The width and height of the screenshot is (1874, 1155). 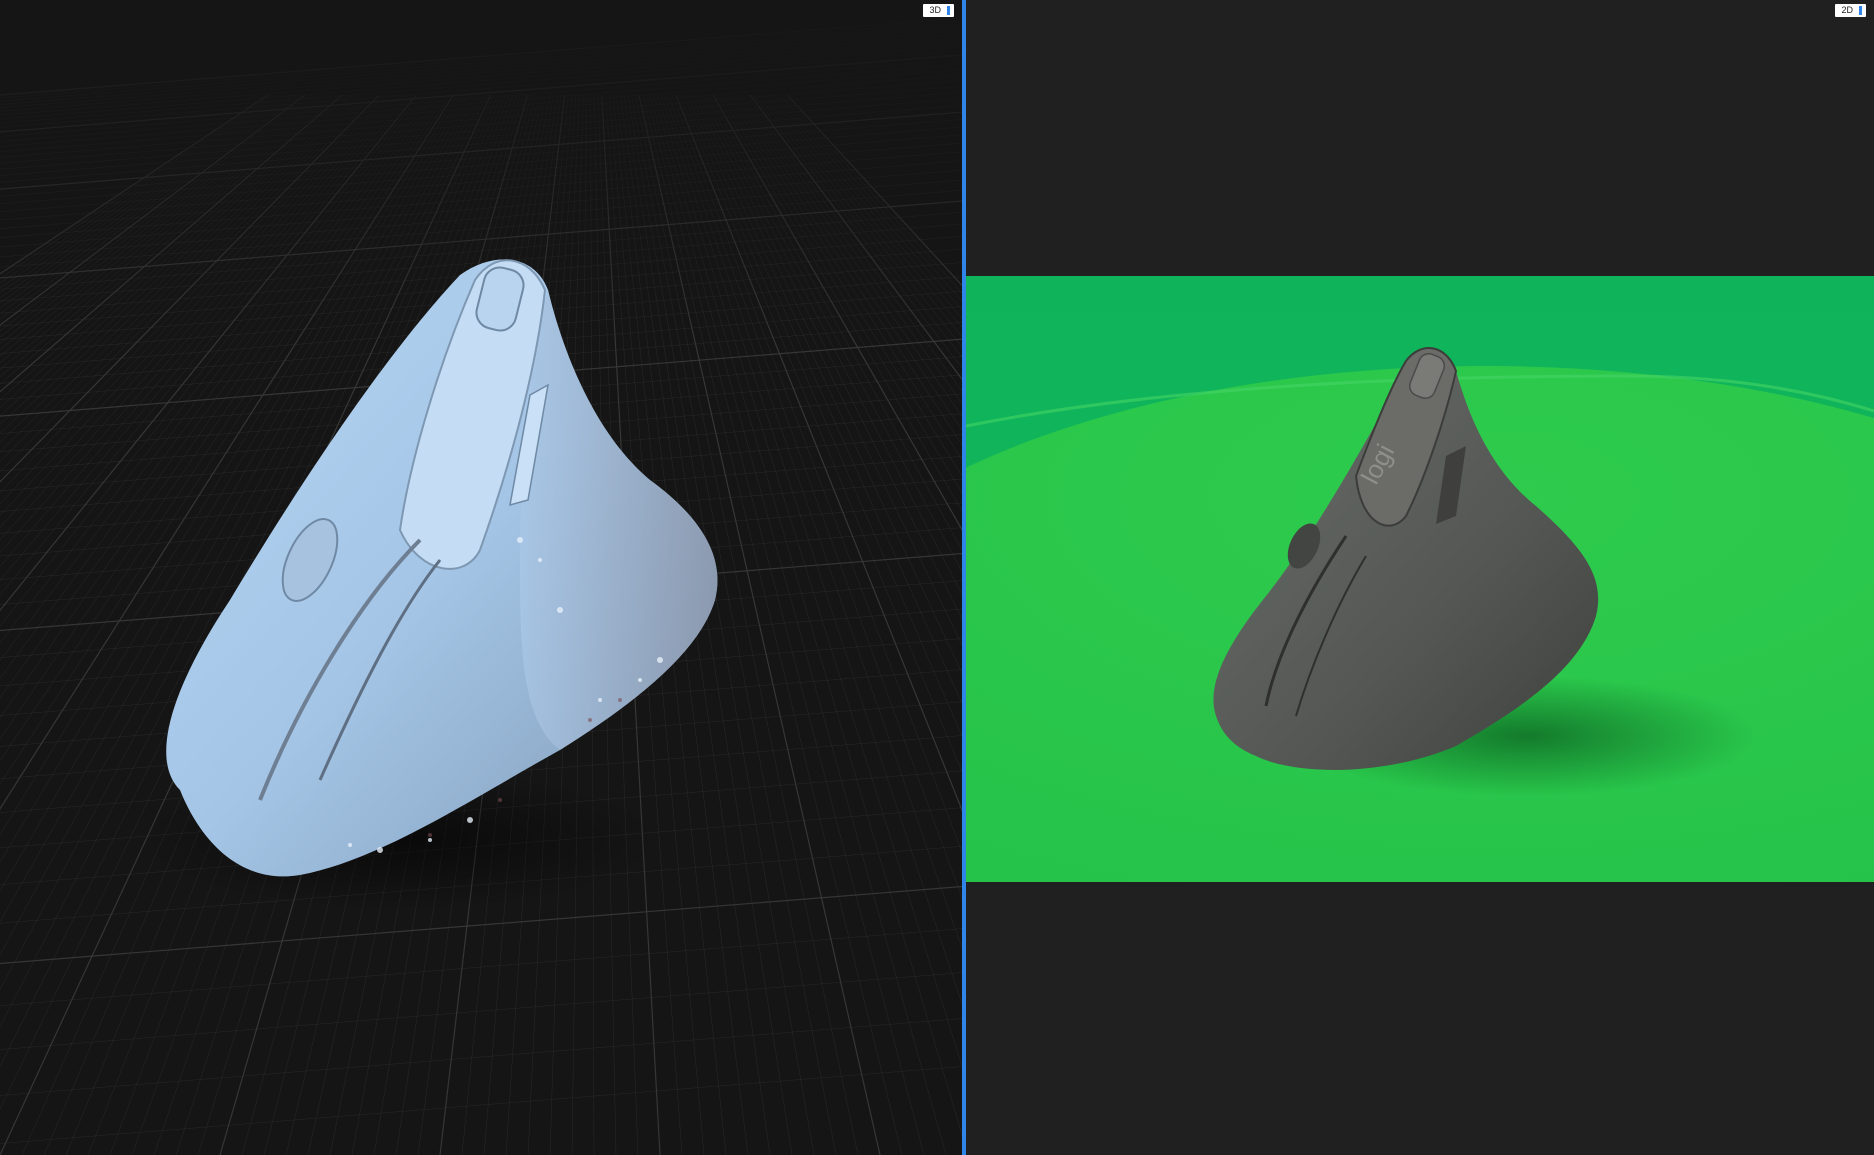 I want to click on mode-2d-label: 2D, so click(x=1847, y=10).